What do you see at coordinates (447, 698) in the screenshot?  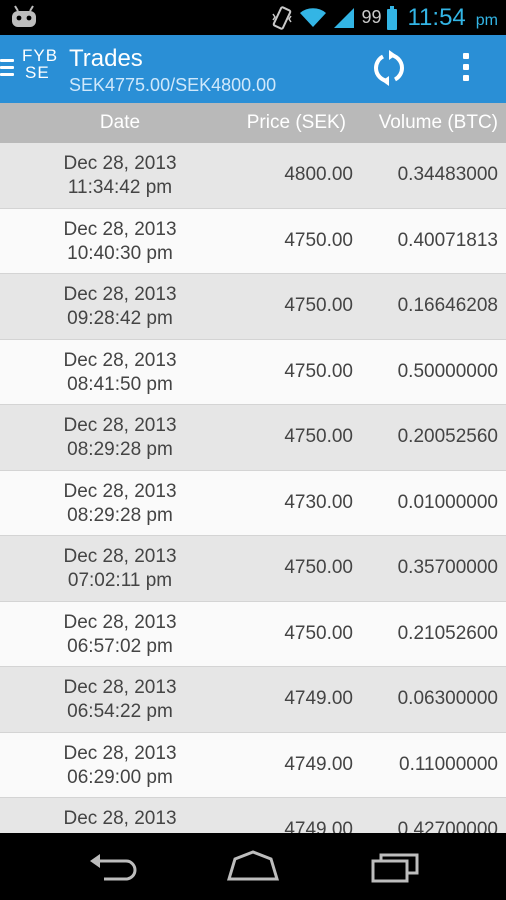 I see `trade-volume: 0.06300000` at bounding box center [447, 698].